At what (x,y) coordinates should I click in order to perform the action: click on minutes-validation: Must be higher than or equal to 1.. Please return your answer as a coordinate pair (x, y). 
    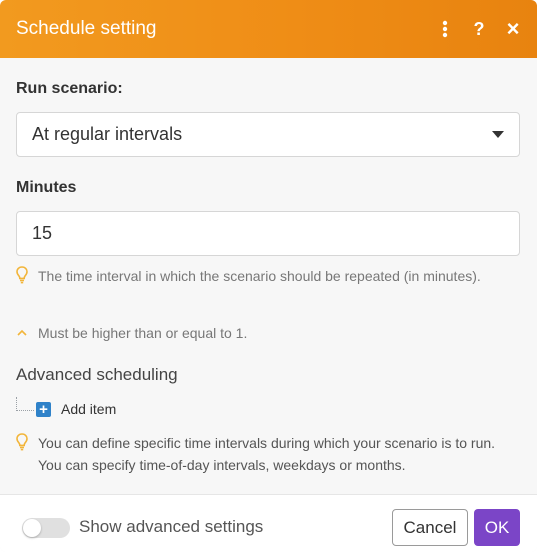
    Looking at the image, I should click on (268, 333).